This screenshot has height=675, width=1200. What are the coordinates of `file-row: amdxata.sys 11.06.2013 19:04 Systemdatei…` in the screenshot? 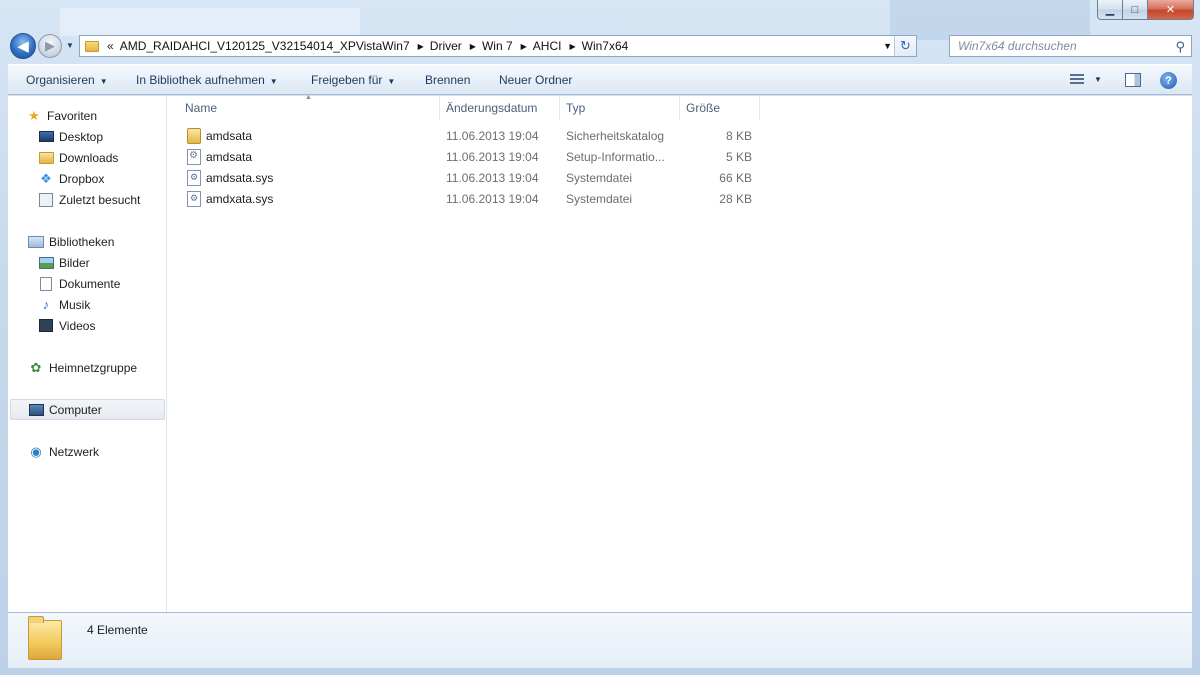 It's located at (474, 199).